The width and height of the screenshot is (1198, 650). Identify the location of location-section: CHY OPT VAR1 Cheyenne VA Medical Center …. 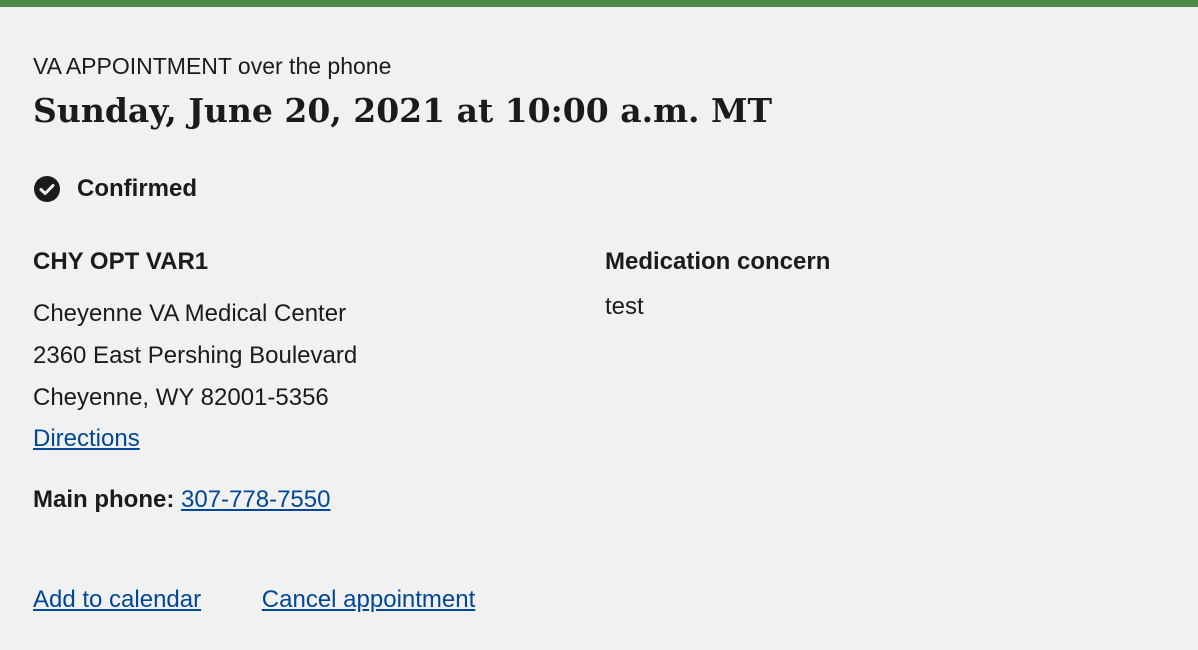
(195, 352).